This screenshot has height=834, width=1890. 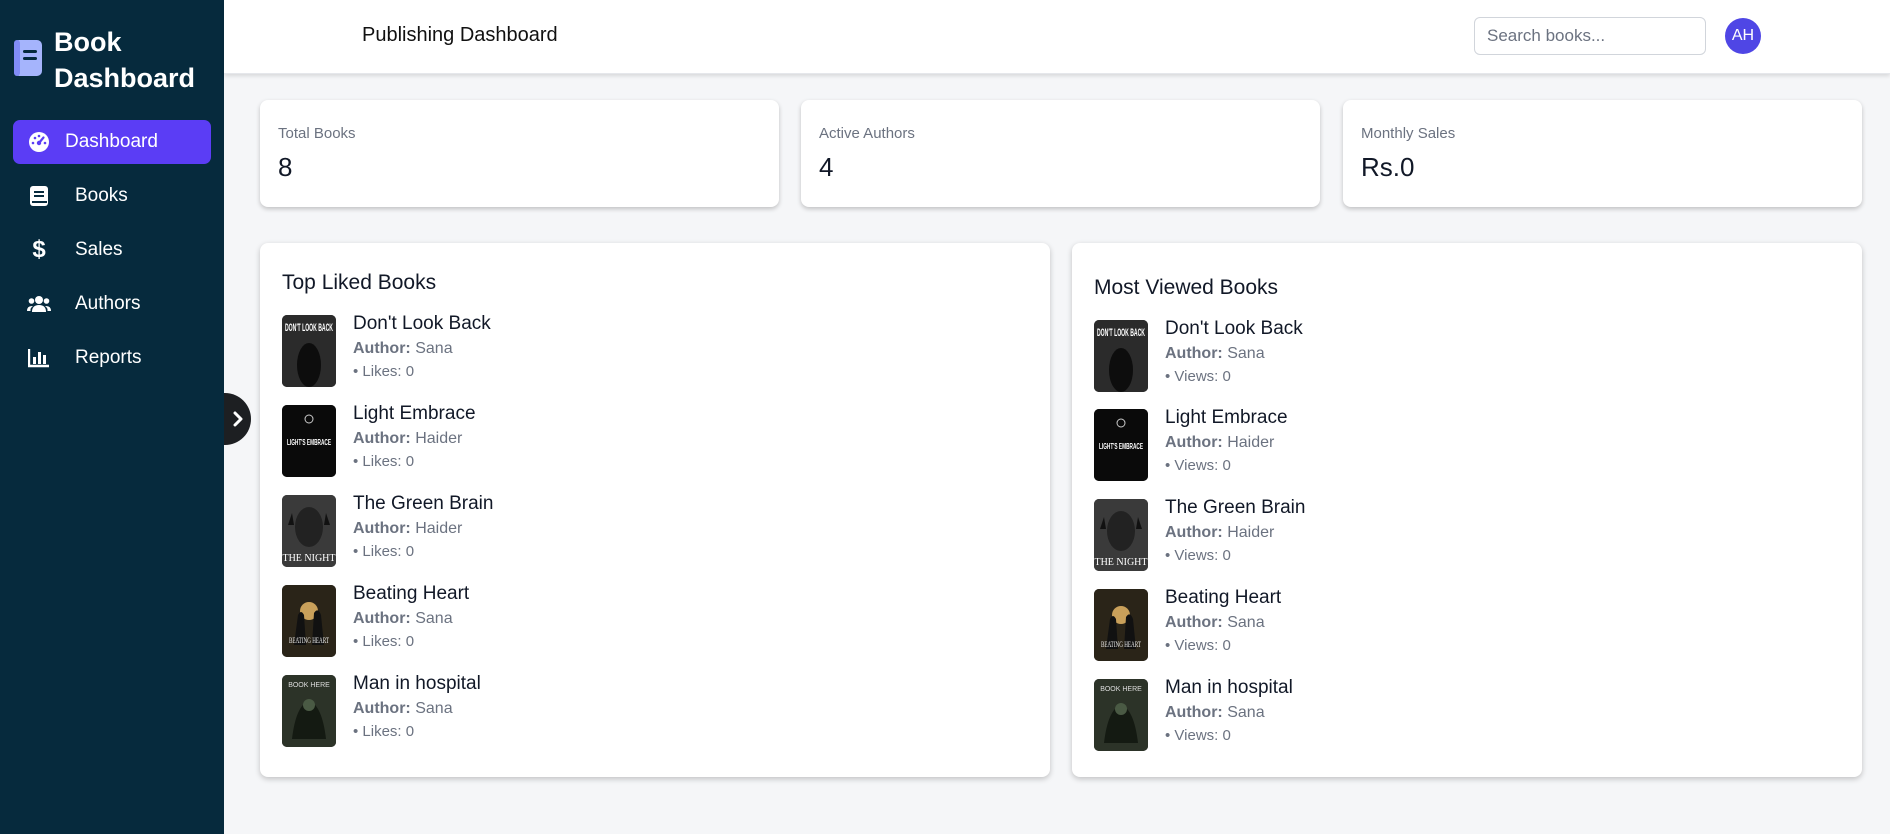 What do you see at coordinates (285, 167) in the screenshot?
I see `stat-value: 8` at bounding box center [285, 167].